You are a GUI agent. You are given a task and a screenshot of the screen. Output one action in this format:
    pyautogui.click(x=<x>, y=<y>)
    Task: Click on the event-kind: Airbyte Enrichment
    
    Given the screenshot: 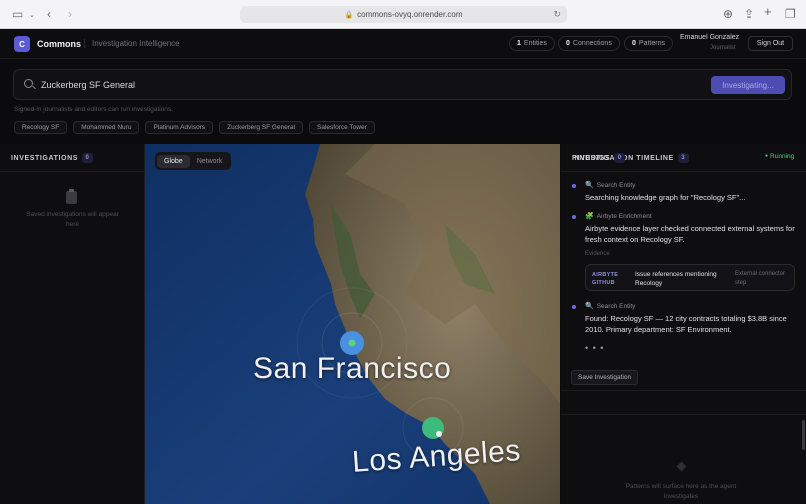 What is the action you would take?
    pyautogui.click(x=624, y=216)
    